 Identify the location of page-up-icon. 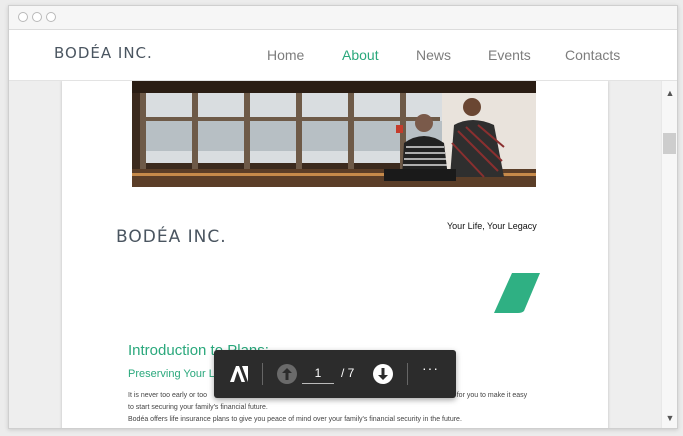
(287, 374).